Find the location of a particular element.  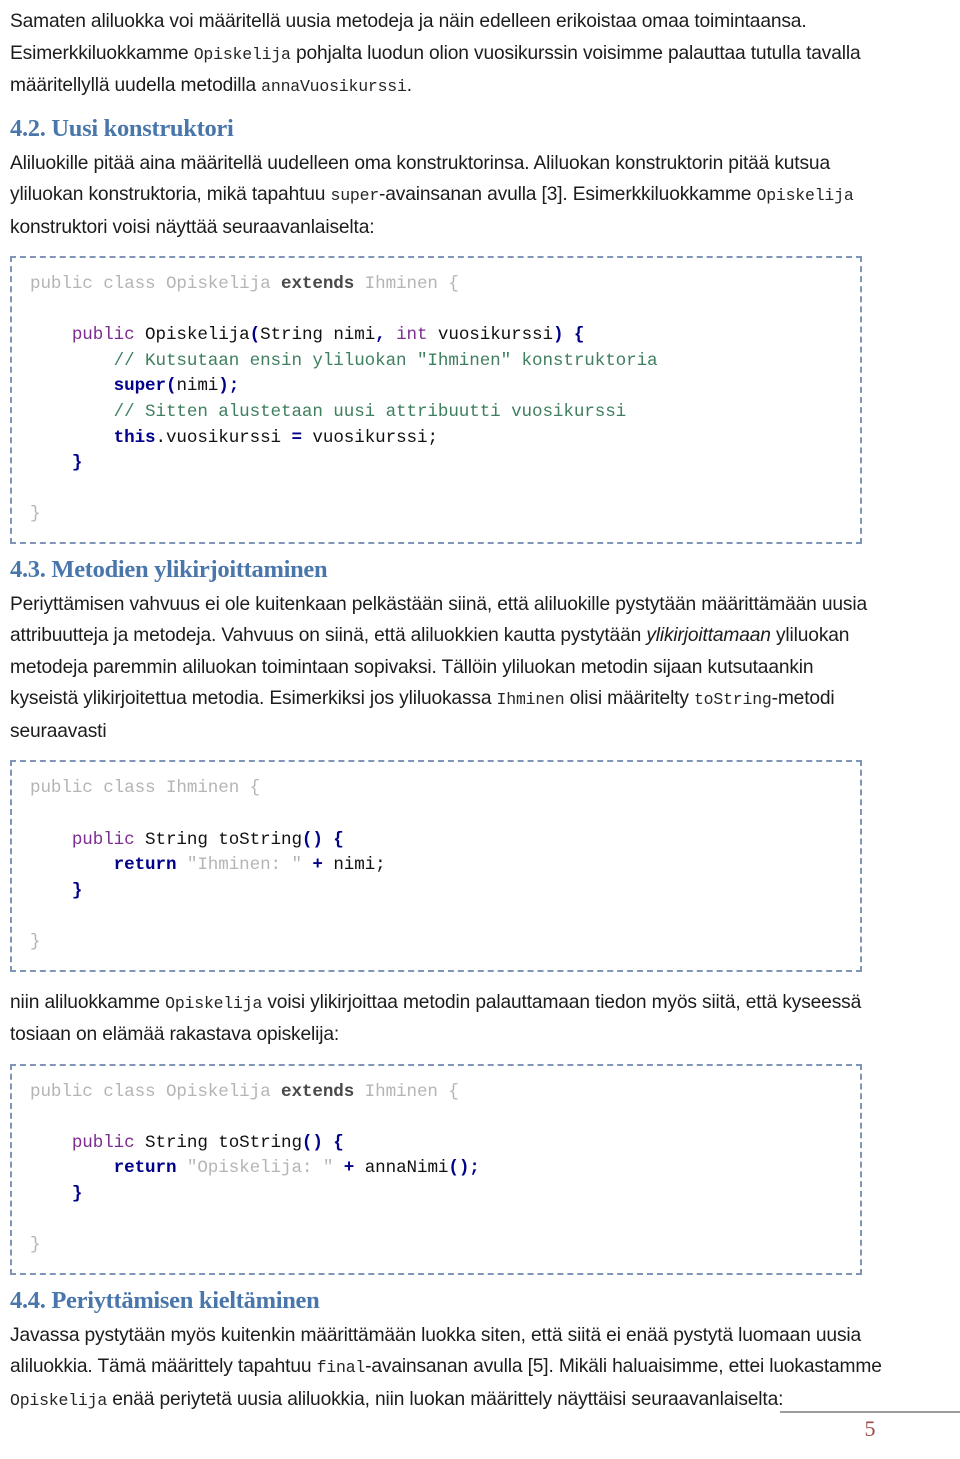

code-line: public class Ihminen { is located at coordinates (439, 789).